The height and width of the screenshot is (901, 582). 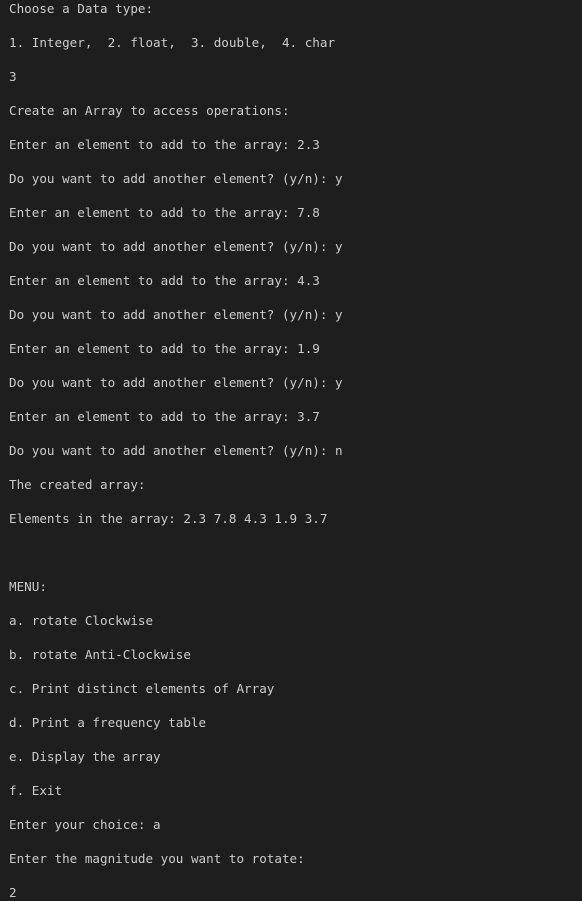 I want to click on terminal-line: a. rotate Clockwise, so click(x=81, y=620).